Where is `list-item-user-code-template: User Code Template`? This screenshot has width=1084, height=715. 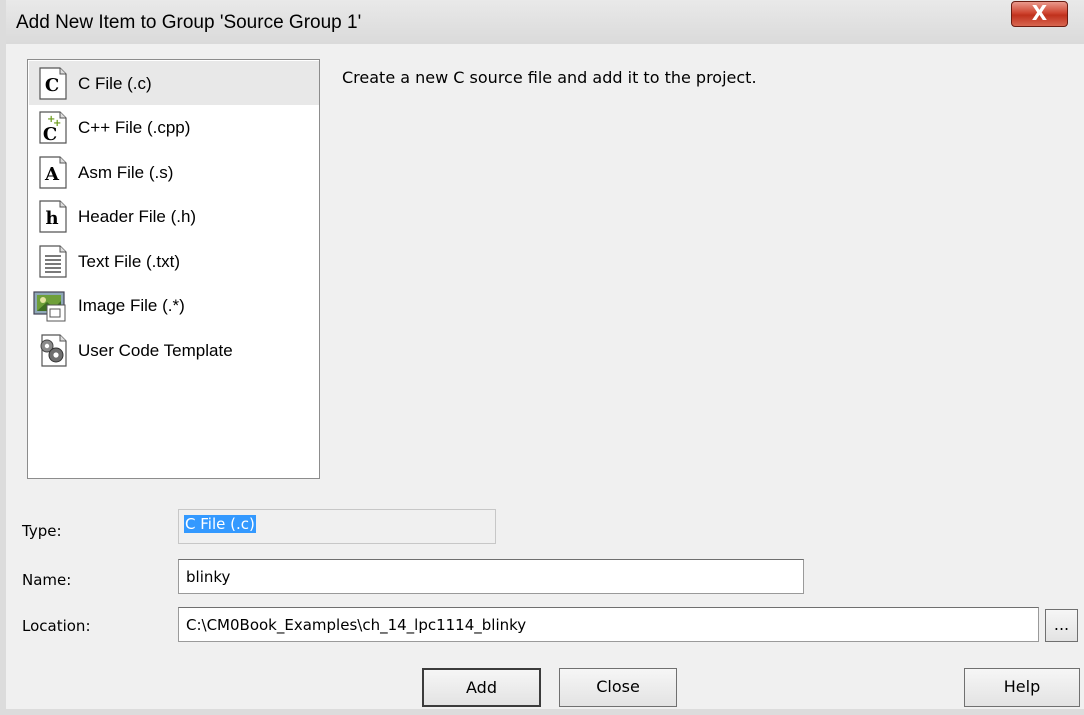 list-item-user-code-template: User Code Template is located at coordinates (174, 350).